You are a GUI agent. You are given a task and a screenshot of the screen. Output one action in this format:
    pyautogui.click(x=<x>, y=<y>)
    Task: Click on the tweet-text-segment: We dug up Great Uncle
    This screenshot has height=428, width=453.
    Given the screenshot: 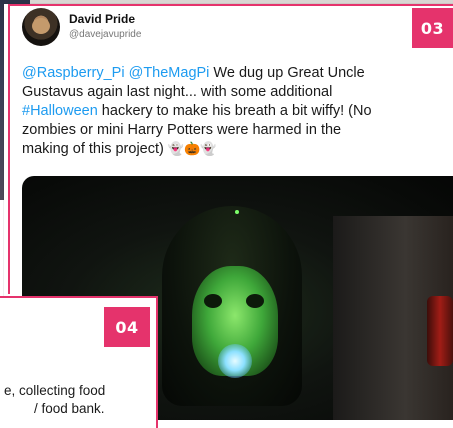 What is the action you would take?
    pyautogui.click(x=287, y=73)
    